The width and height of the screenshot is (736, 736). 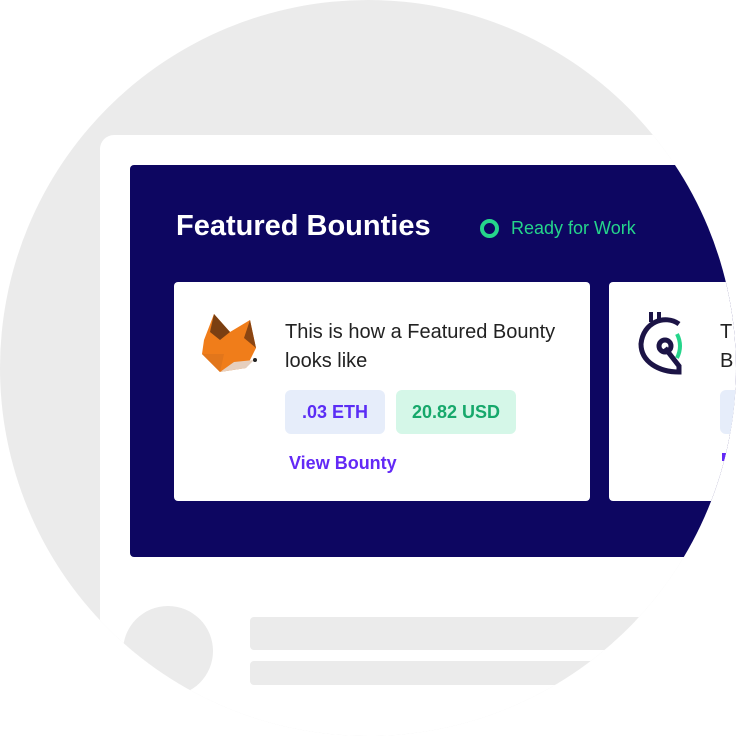 I want to click on status-label: Ready for Work, so click(x=573, y=228).